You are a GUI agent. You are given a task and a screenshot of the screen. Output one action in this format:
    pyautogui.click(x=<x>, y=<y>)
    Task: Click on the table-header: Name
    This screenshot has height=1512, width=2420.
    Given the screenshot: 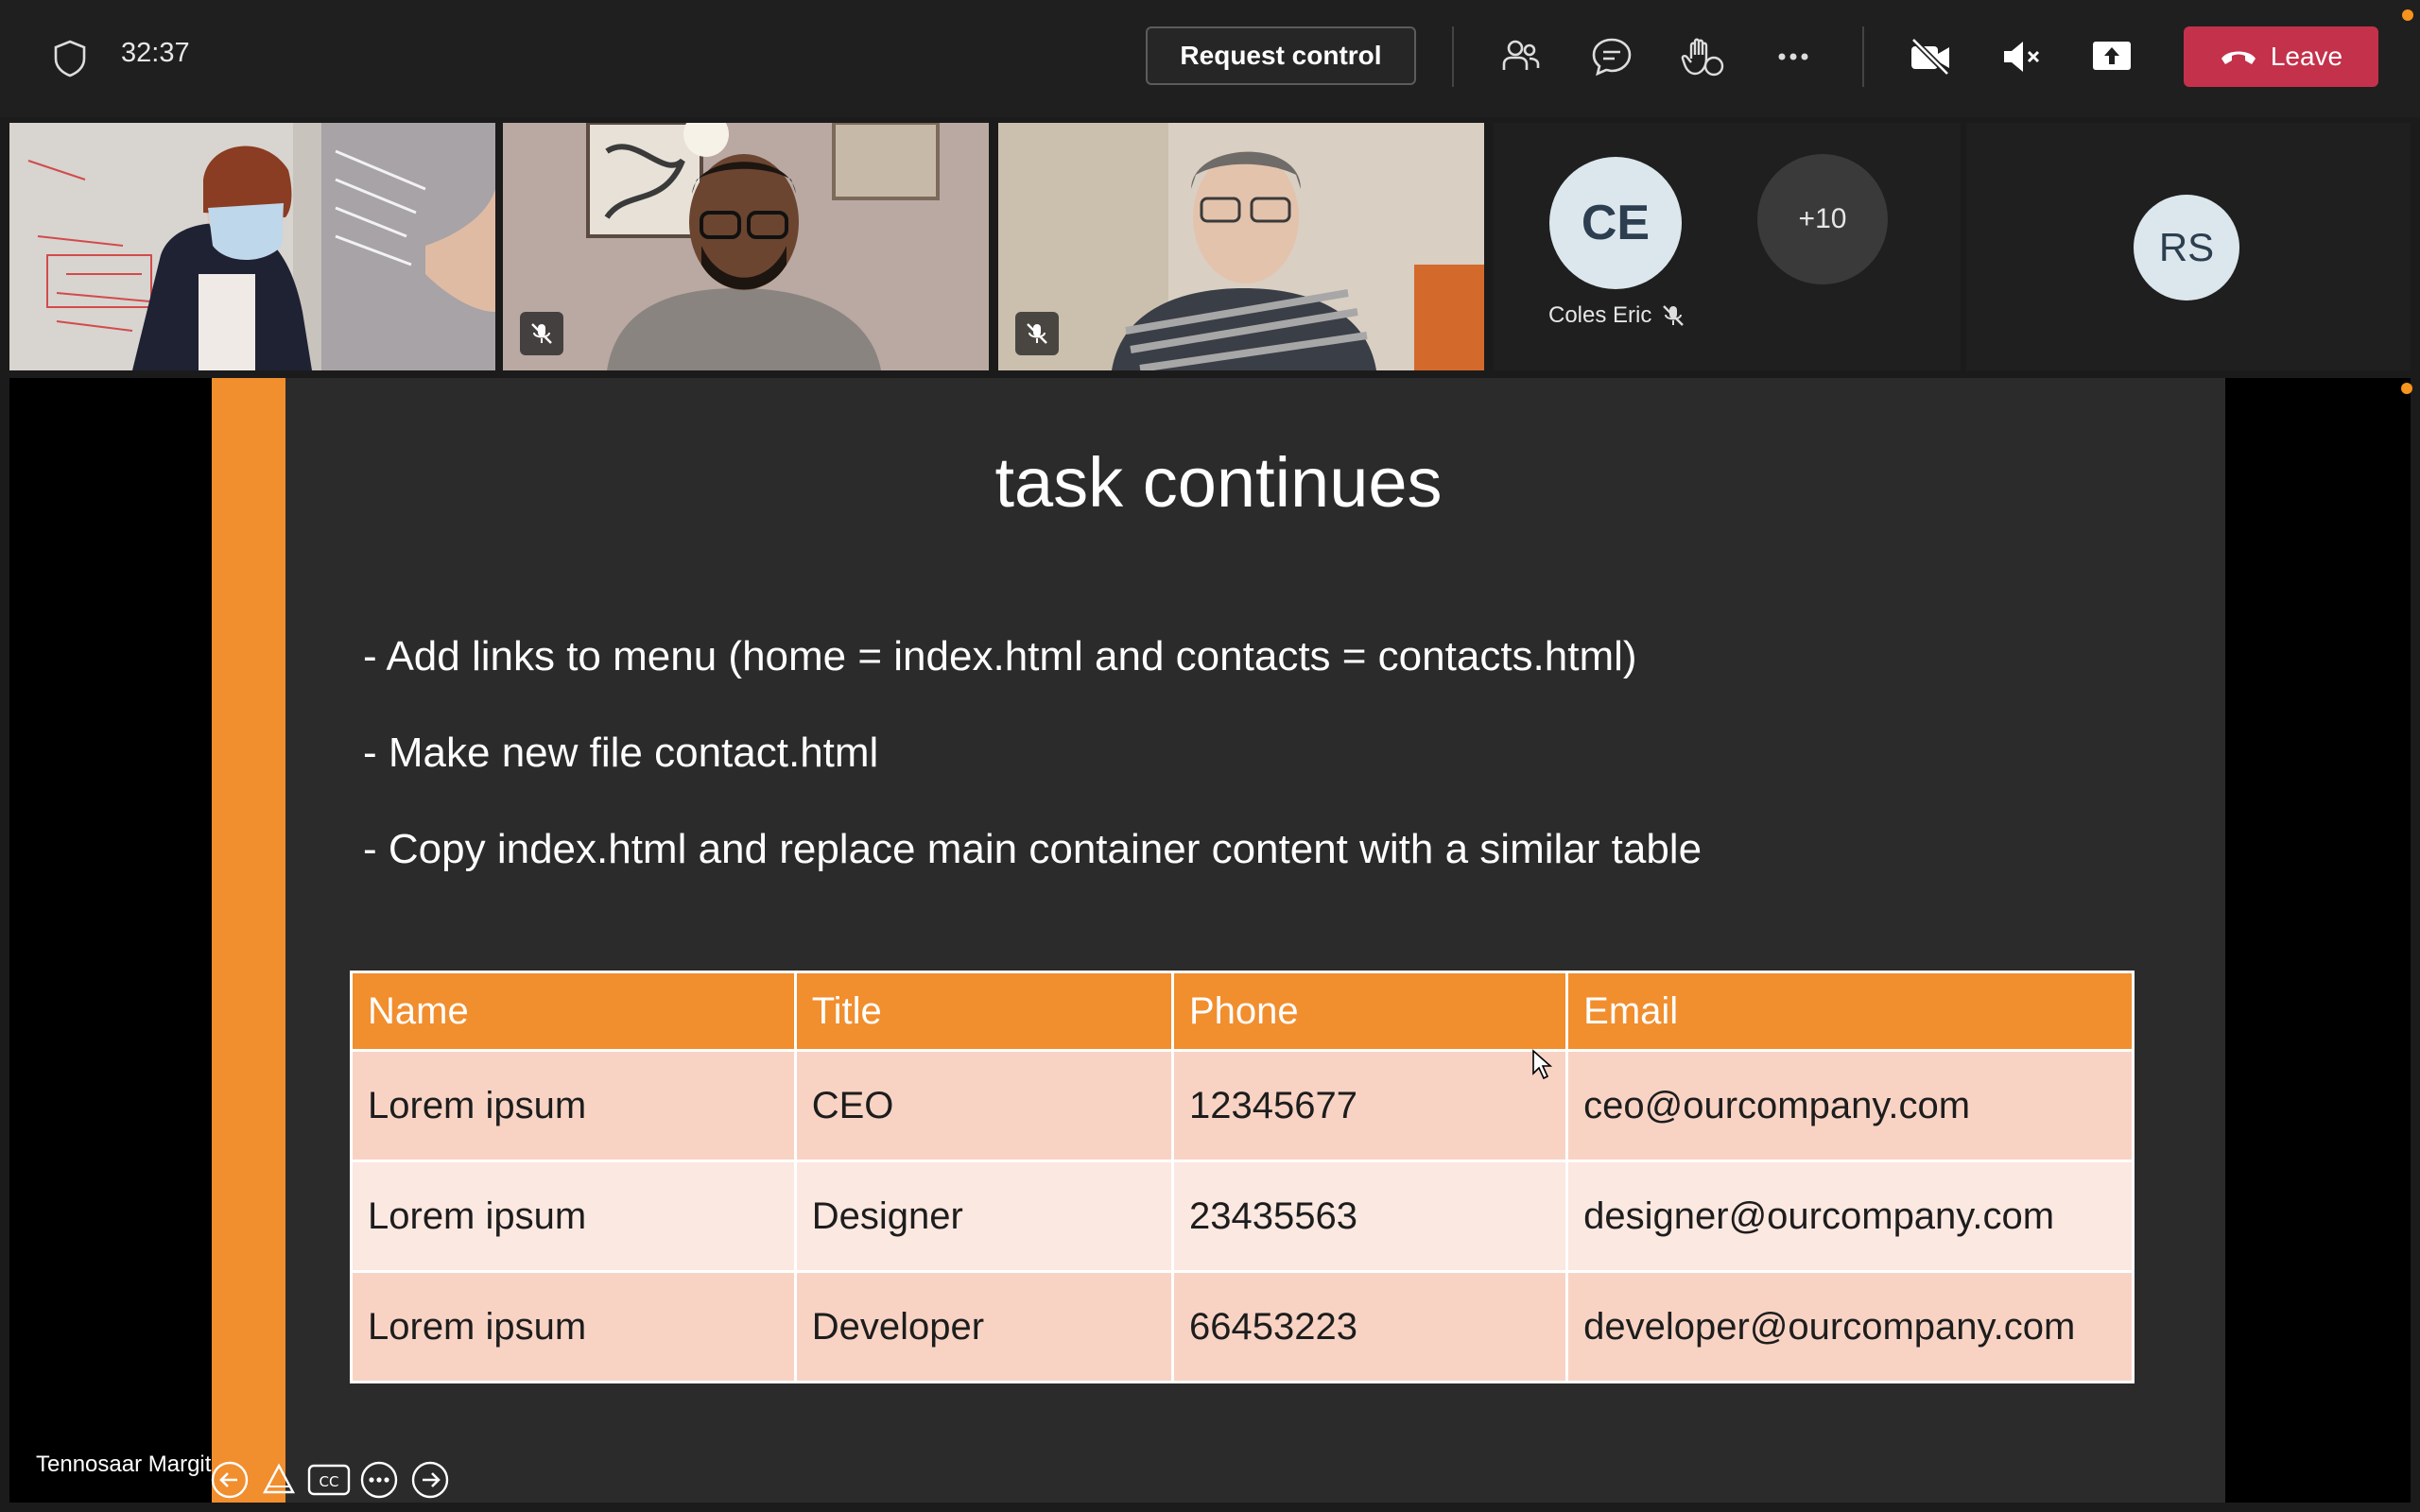 What is the action you would take?
    pyautogui.click(x=573, y=1011)
    